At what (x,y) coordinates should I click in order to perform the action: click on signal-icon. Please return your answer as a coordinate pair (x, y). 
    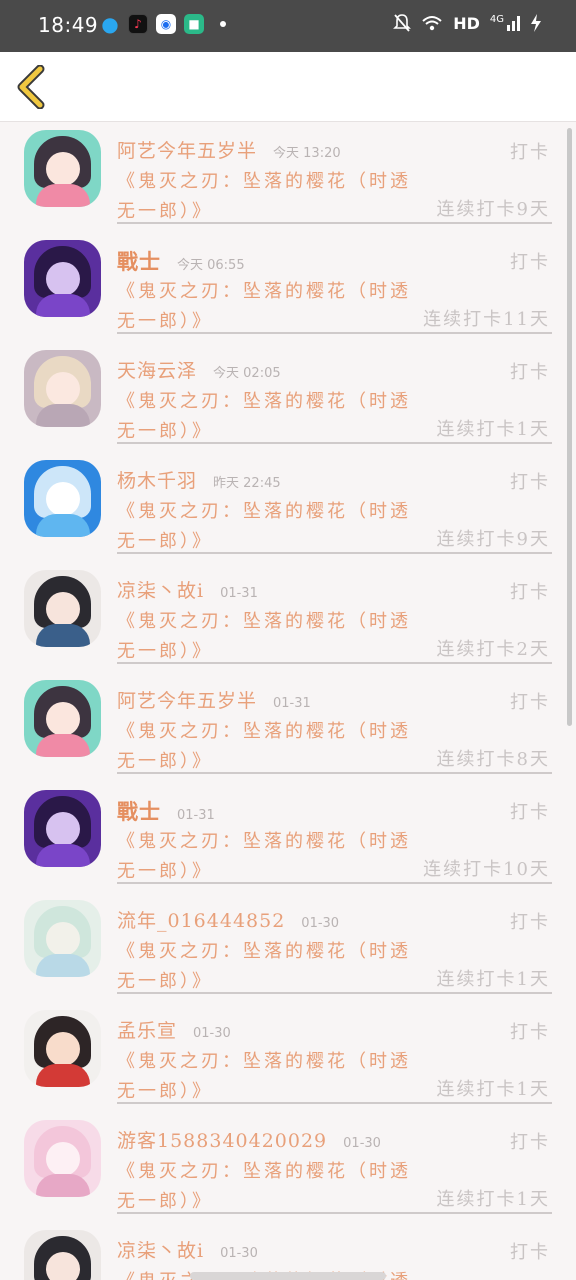
    Looking at the image, I should click on (513, 23).